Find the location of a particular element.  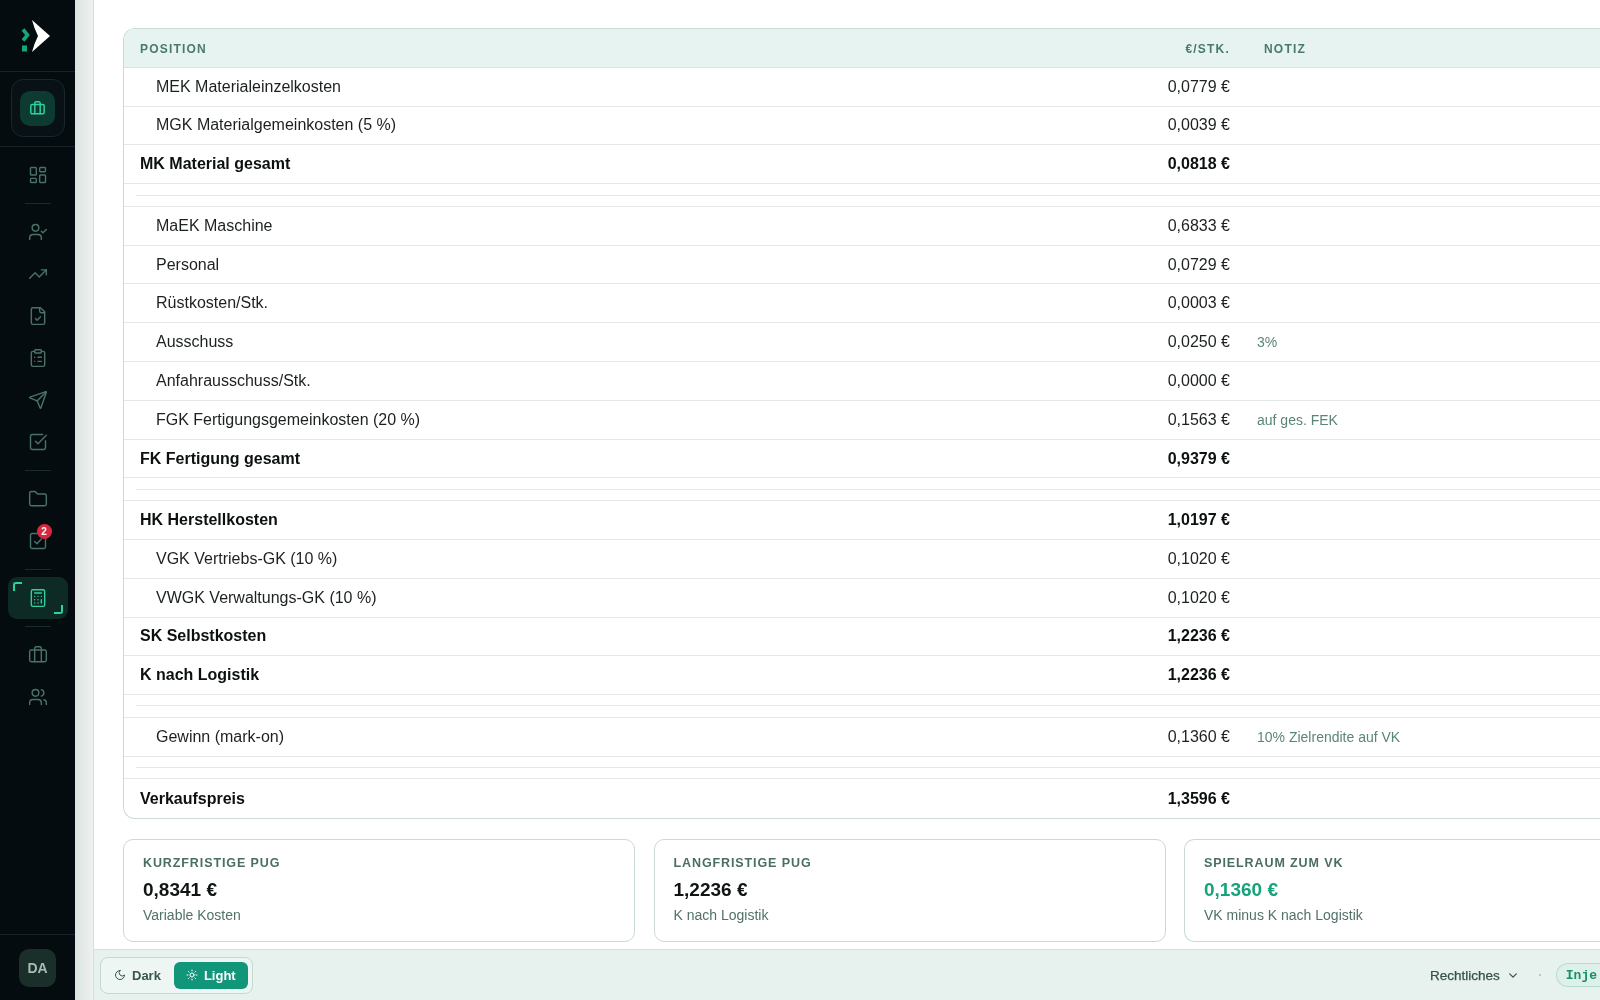

workspace-button is located at coordinates (37, 108).